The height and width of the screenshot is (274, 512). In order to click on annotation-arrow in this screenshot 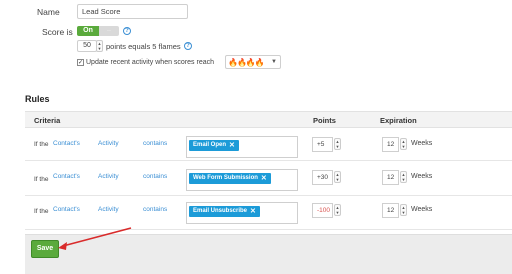, I will do `click(95, 238)`.